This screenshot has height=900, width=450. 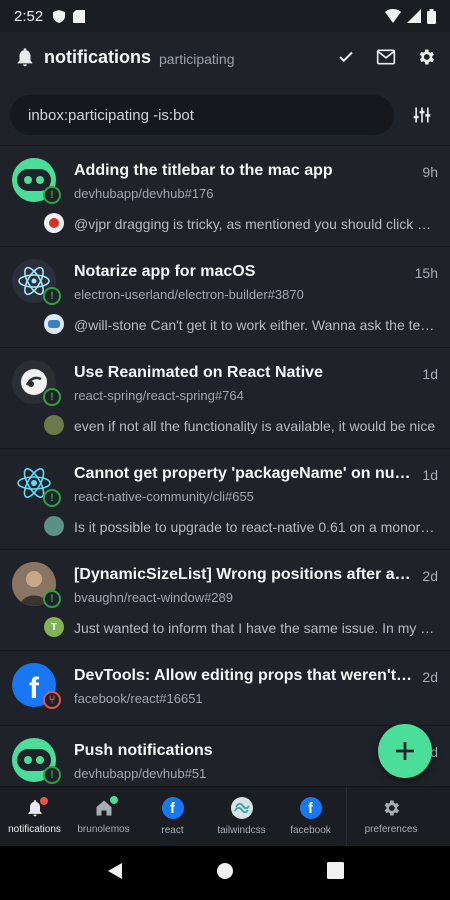 I want to click on notification-time: 15h, so click(x=426, y=273).